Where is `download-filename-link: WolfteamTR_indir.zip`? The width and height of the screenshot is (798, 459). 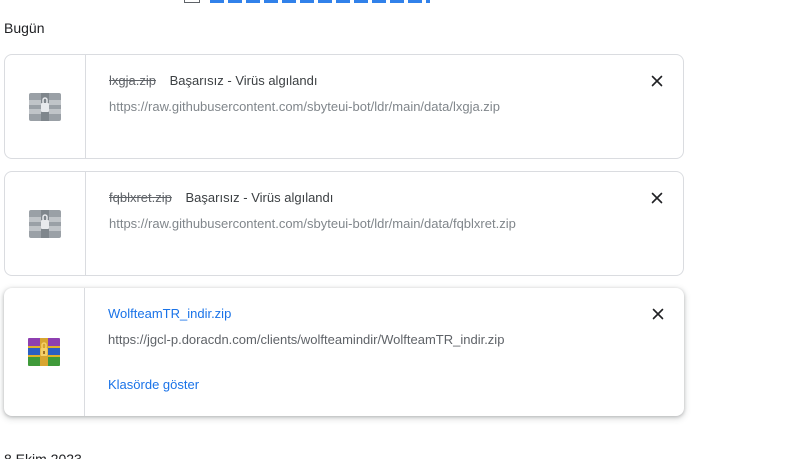
download-filename-link: WolfteamTR_indir.zip is located at coordinates (169, 313).